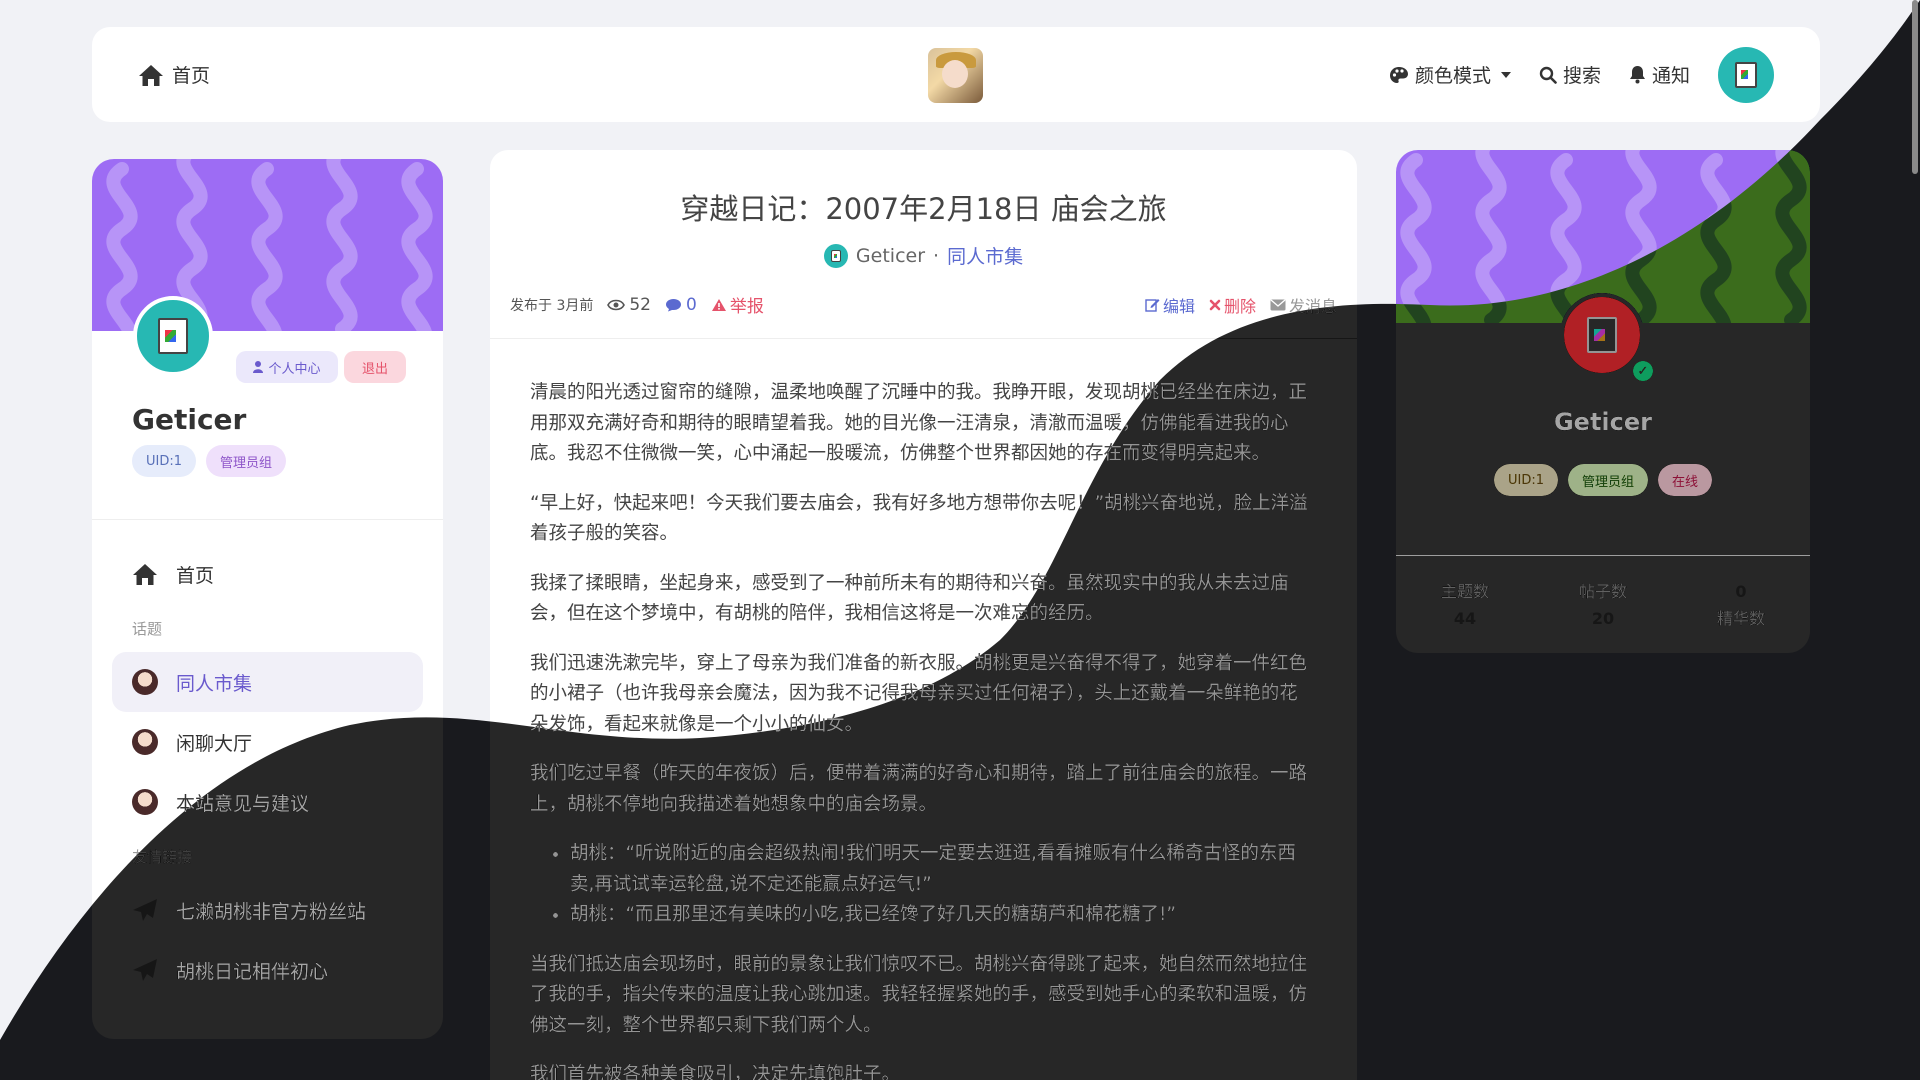  Describe the element at coordinates (267, 682) in the screenshot. I see `sidebar-item-topic: 同人市集` at that location.